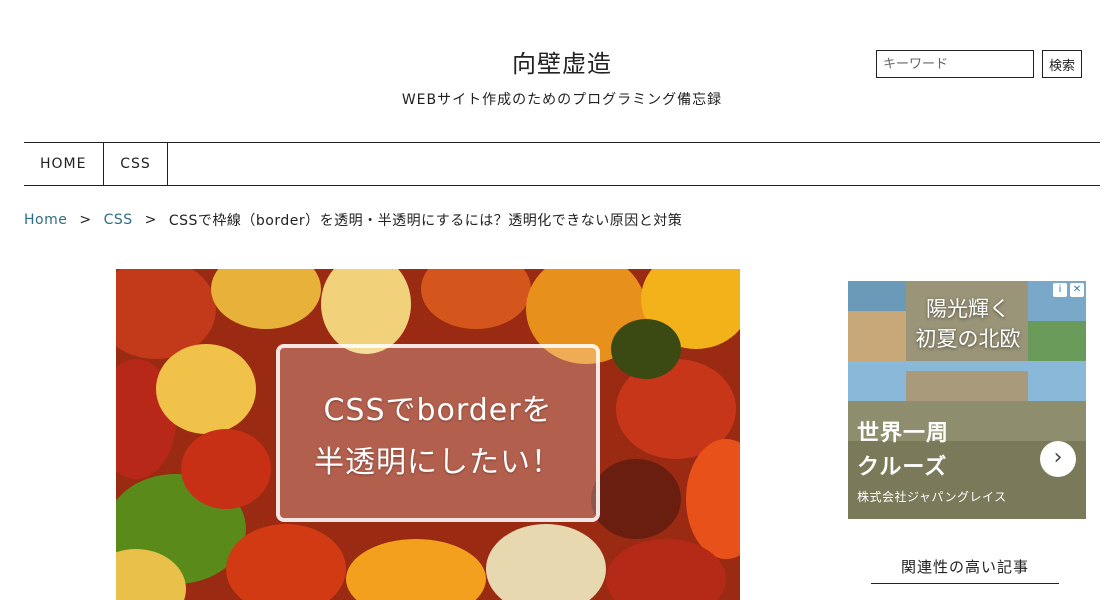 This screenshot has width=1109, height=600. I want to click on ad-headline: 陽光輝く 初夏の北欧, so click(968, 324).